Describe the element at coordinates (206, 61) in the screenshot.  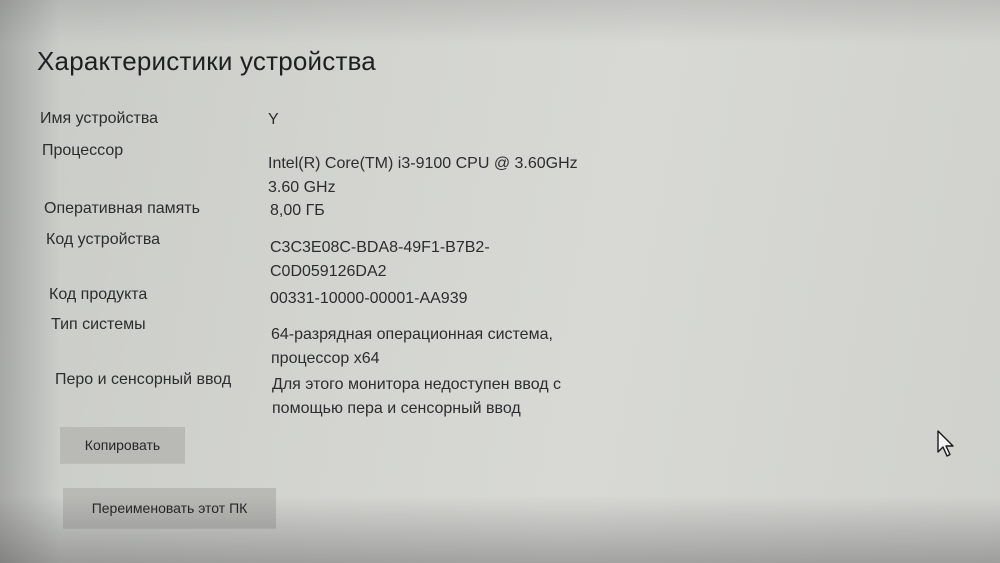
I see `section-title: Характеристики устройства` at that location.